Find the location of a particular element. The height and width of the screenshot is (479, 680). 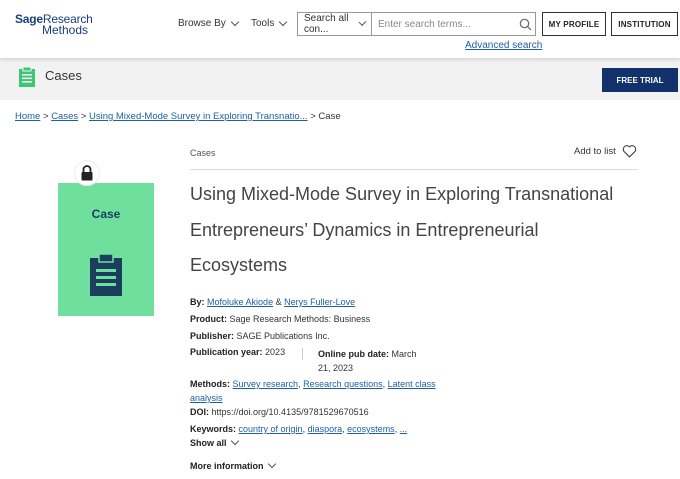

by-label: By: is located at coordinates (197, 302).